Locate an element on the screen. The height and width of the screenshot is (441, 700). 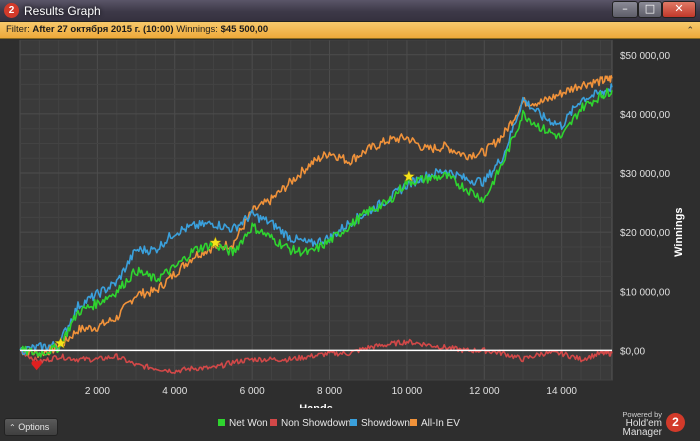
x-tick-label: 10 000 is located at coordinates (407, 391).